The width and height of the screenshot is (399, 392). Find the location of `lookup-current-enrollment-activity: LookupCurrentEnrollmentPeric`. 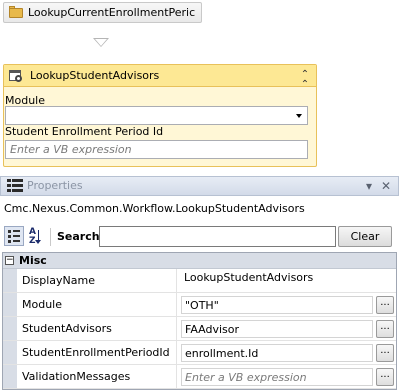

lookup-current-enrollment-activity: LookupCurrentEnrollmentPeric is located at coordinates (102, 12).